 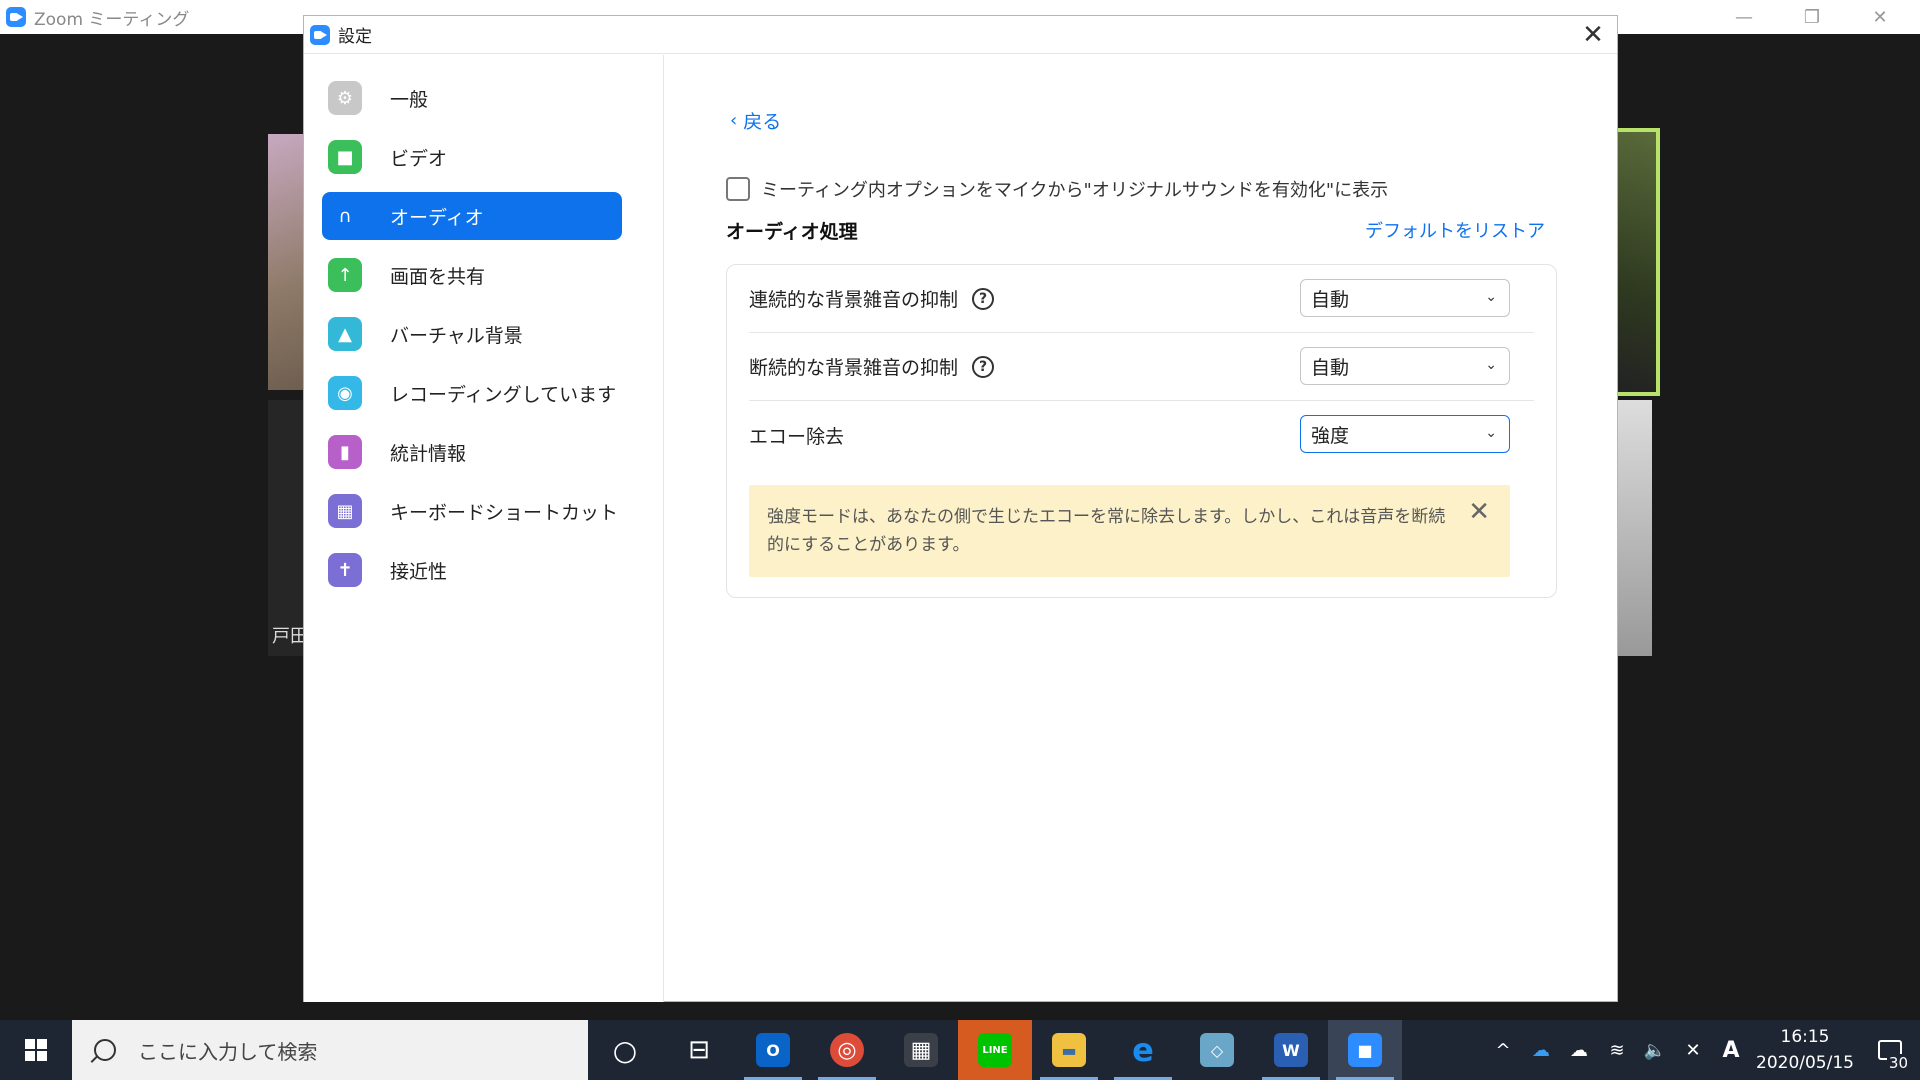 I want to click on windows-taskbar: ここに入力して検索 ○ ⊟ O ◎ ▦ LINE ▬ e ◇ W ■ ^ ☁ ☁, so click(x=960, y=1050).